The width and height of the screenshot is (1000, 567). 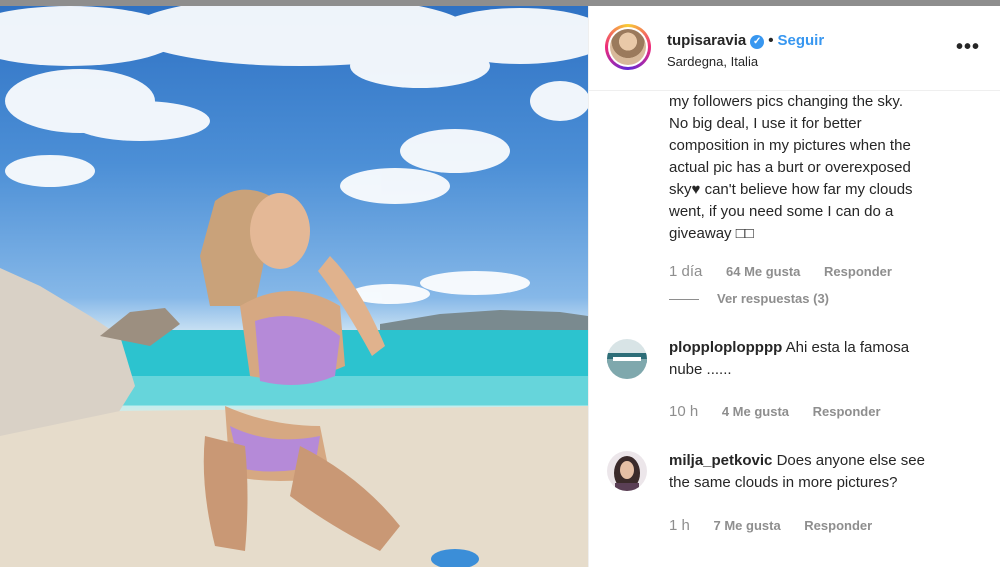 What do you see at coordinates (790, 145) in the screenshot?
I see `comment-line: composition in my pictures when the` at bounding box center [790, 145].